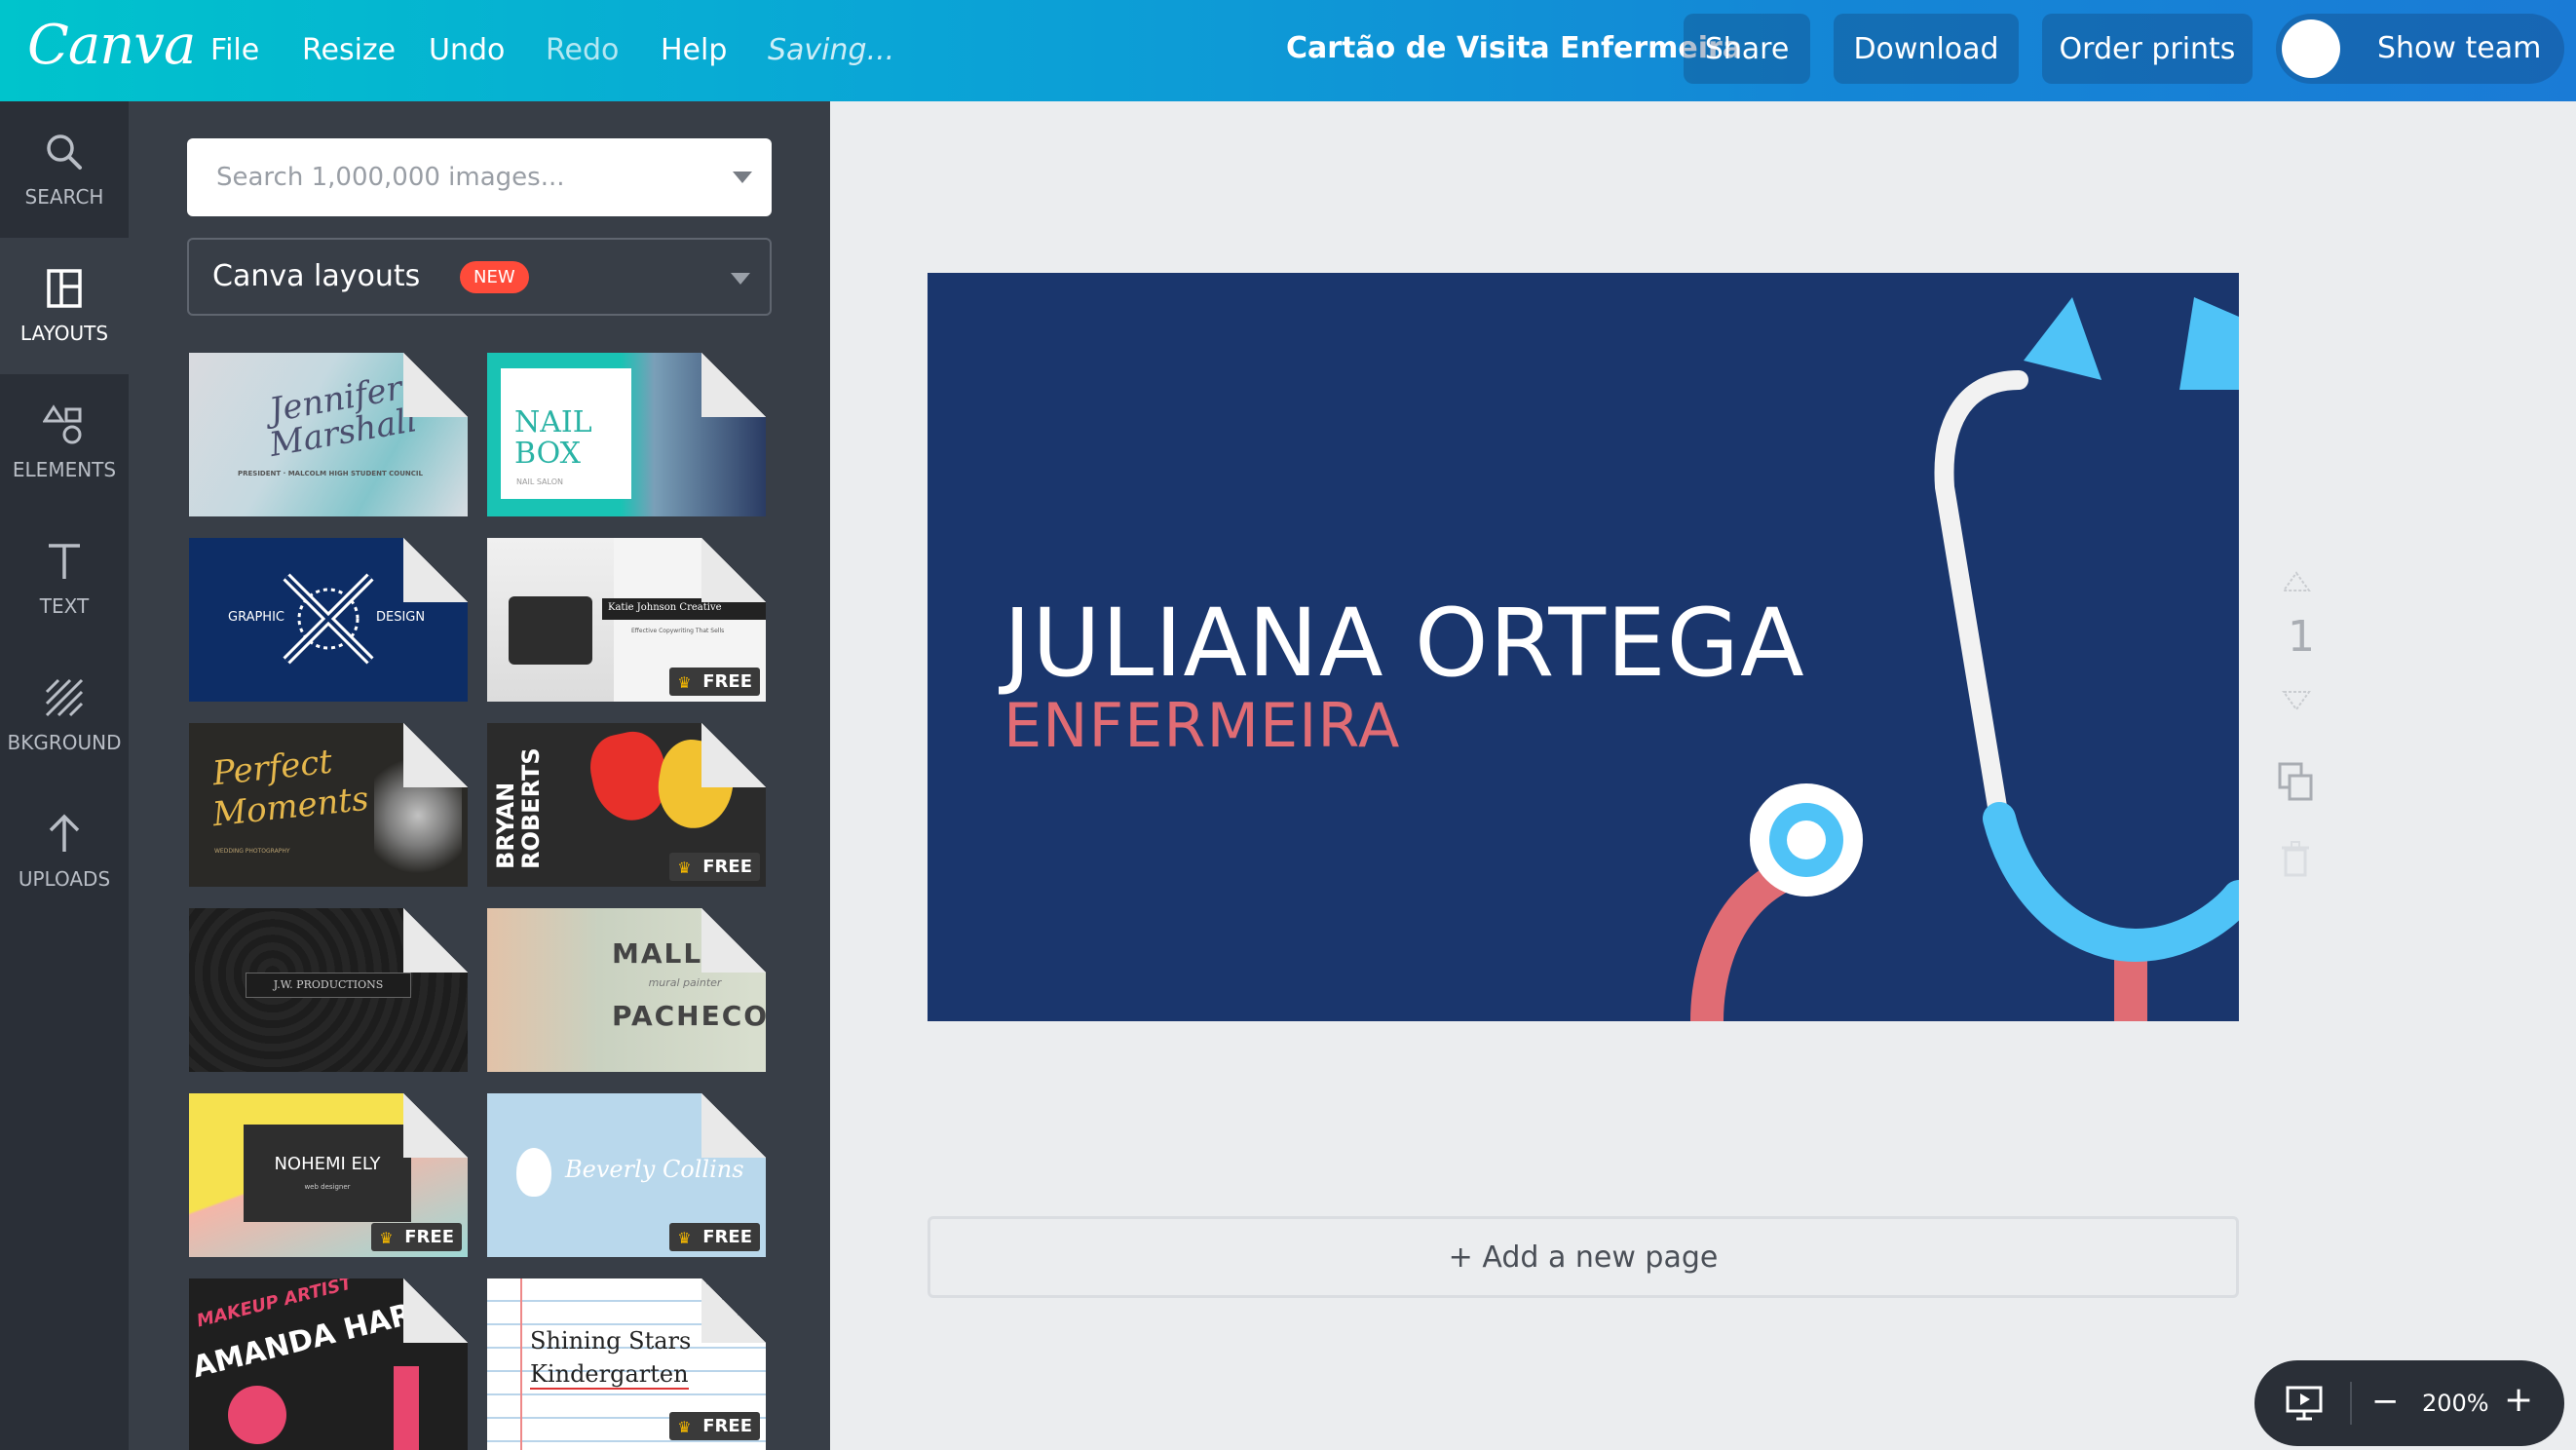 The height and width of the screenshot is (1450, 2576). What do you see at coordinates (64, 333) in the screenshot?
I see `rail-label: LAYOUTS` at bounding box center [64, 333].